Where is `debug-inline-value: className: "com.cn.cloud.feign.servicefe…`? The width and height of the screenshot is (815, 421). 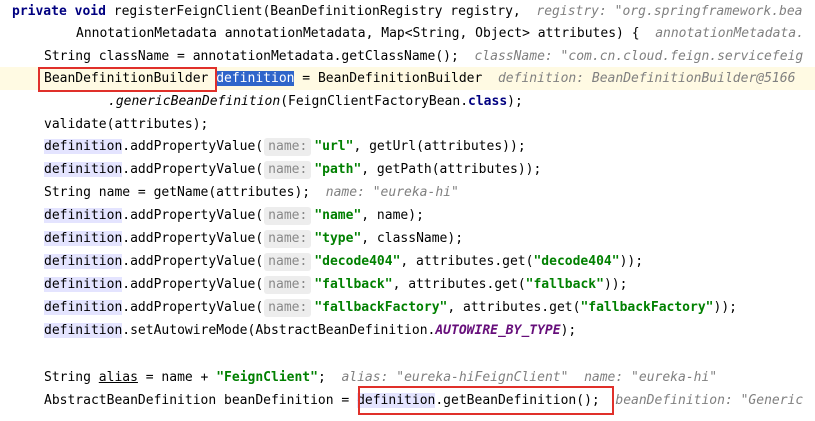
debug-inline-value: className: "com.cn.cloud.feign.servicefe… is located at coordinates (639, 56).